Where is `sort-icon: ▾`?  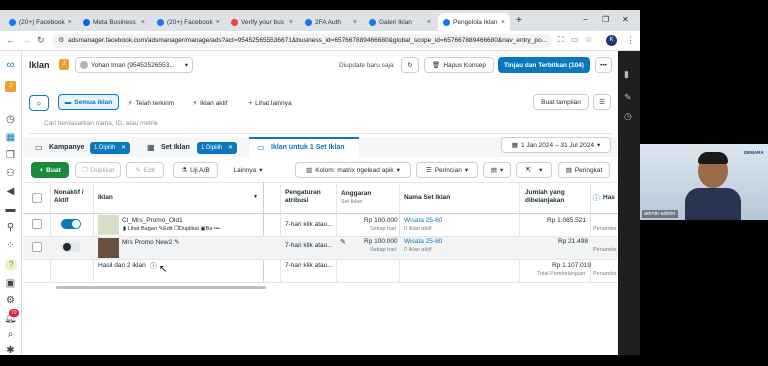
sort-icon: ▾ is located at coordinates (255, 196).